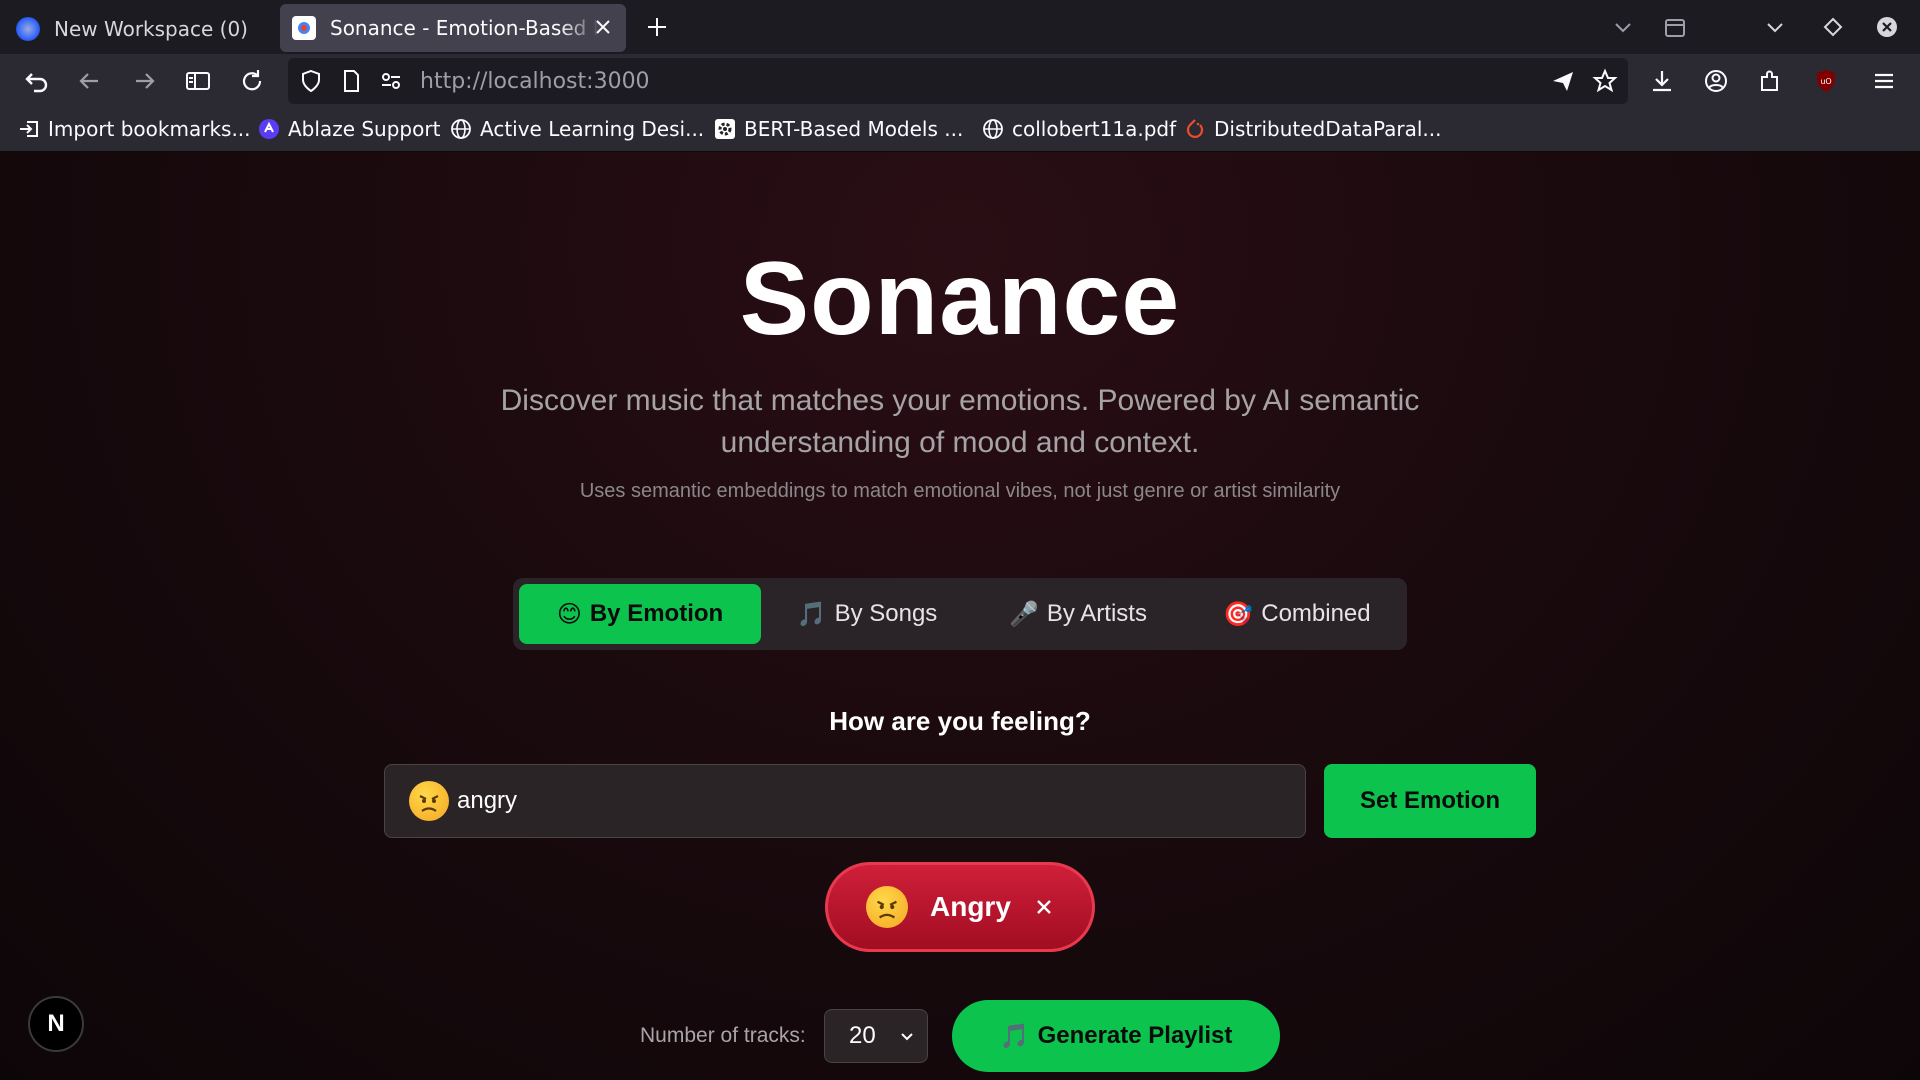  Describe the element at coordinates (503, 81) in the screenshot. I see `url-host: http://localhost` at that location.